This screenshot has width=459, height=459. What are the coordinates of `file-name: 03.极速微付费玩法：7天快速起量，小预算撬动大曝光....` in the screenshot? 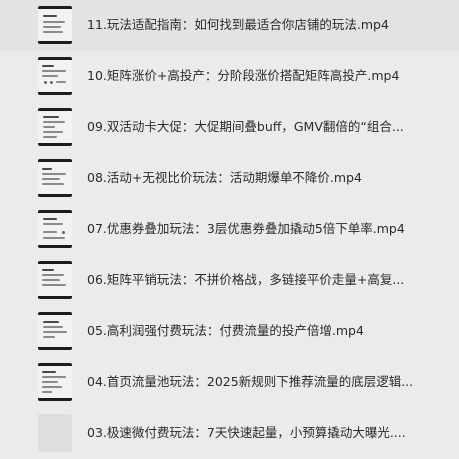 It's located at (246, 432).